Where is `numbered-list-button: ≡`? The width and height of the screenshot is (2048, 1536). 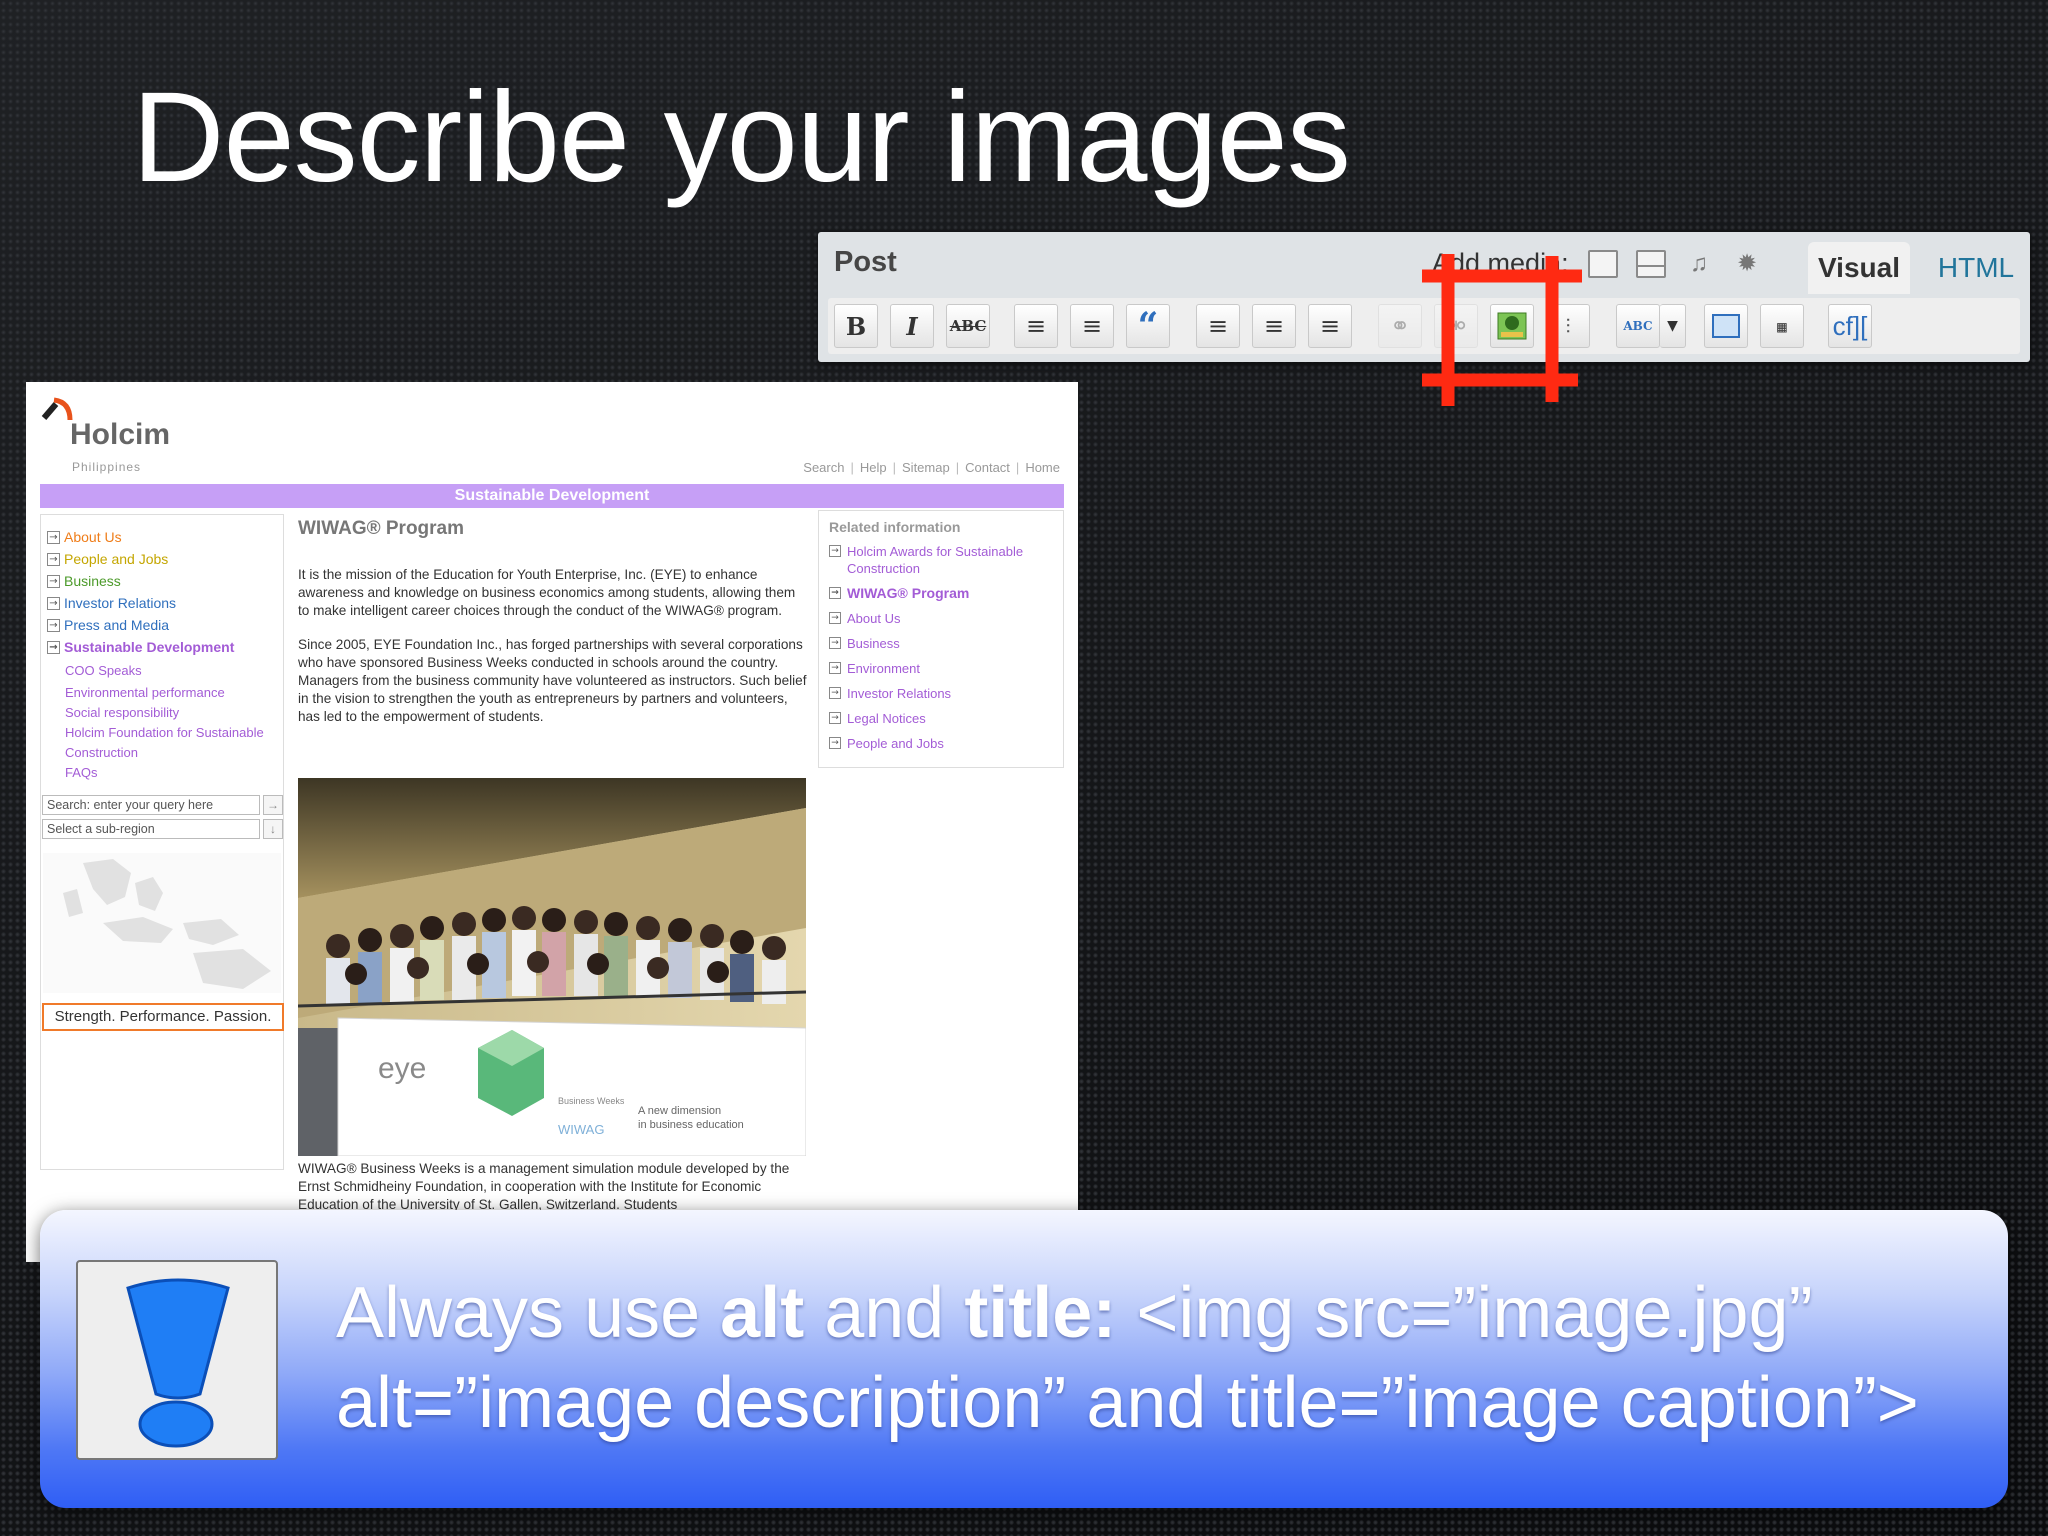 numbered-list-button: ≡ is located at coordinates (1092, 326).